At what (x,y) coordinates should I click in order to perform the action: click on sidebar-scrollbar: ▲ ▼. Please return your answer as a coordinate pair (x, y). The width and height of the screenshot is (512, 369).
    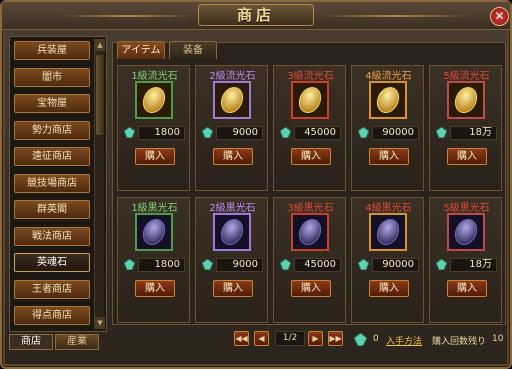
    Looking at the image, I should click on (99, 184).